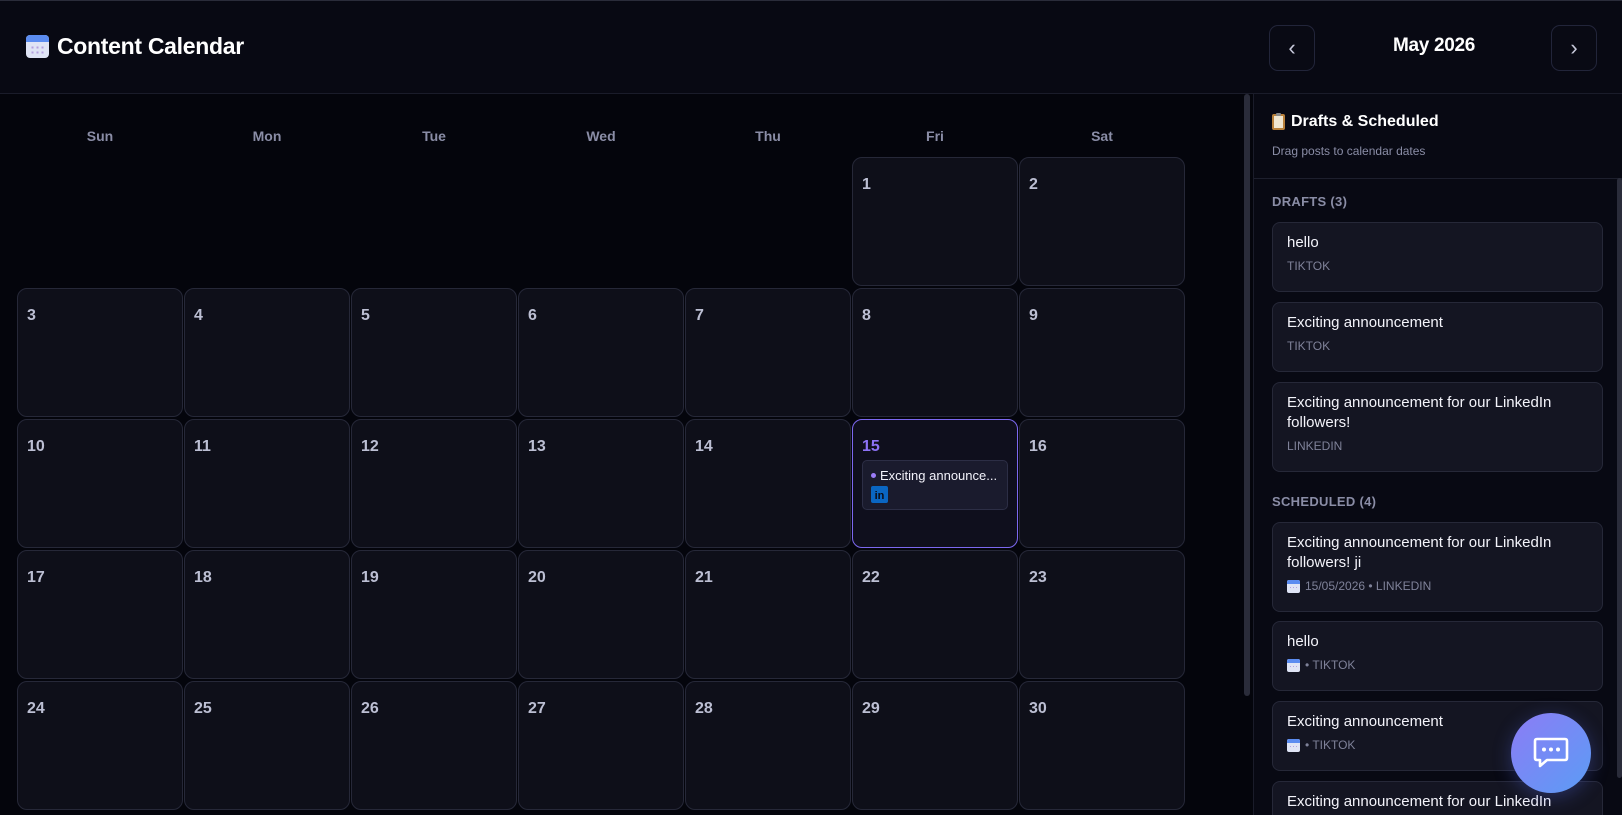  I want to click on post-meta: 15/05/2026 • LINKEDIN, so click(1437, 586).